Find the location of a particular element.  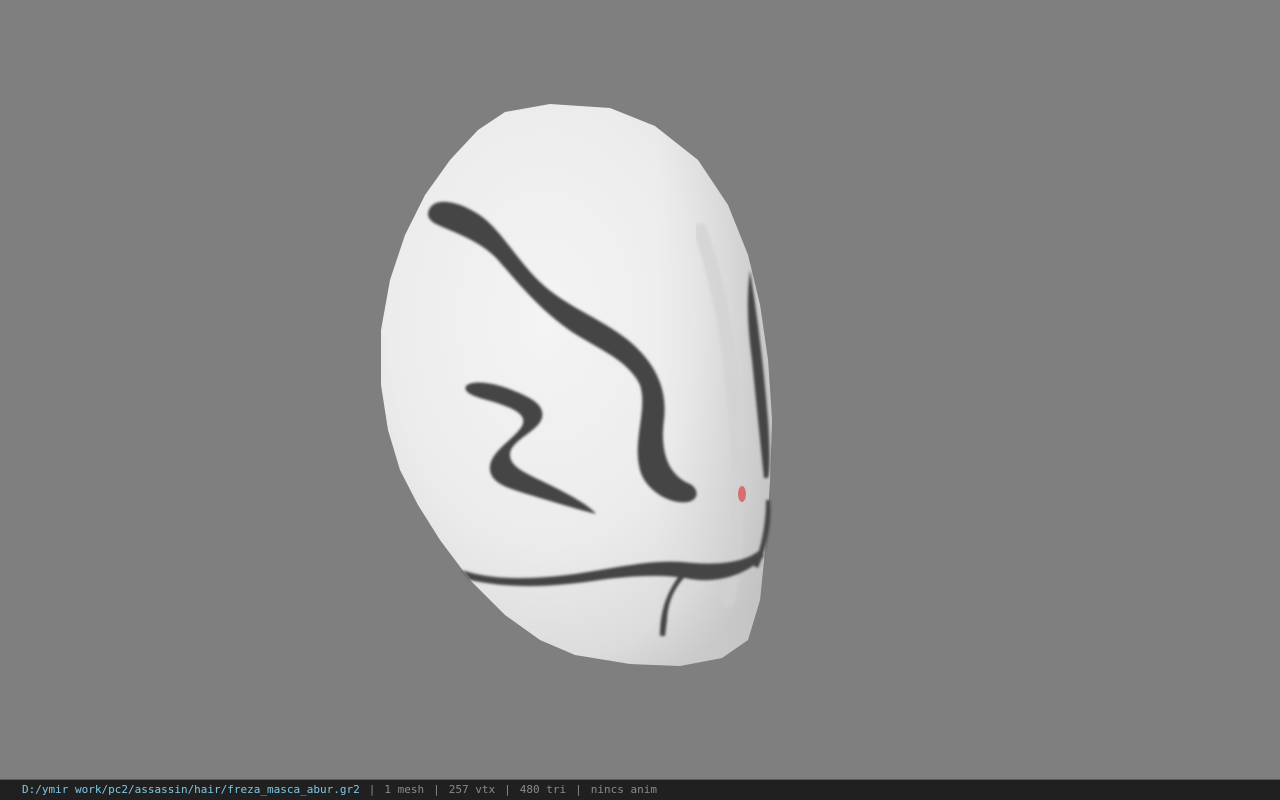

mask-red-dot is located at coordinates (742, 494).